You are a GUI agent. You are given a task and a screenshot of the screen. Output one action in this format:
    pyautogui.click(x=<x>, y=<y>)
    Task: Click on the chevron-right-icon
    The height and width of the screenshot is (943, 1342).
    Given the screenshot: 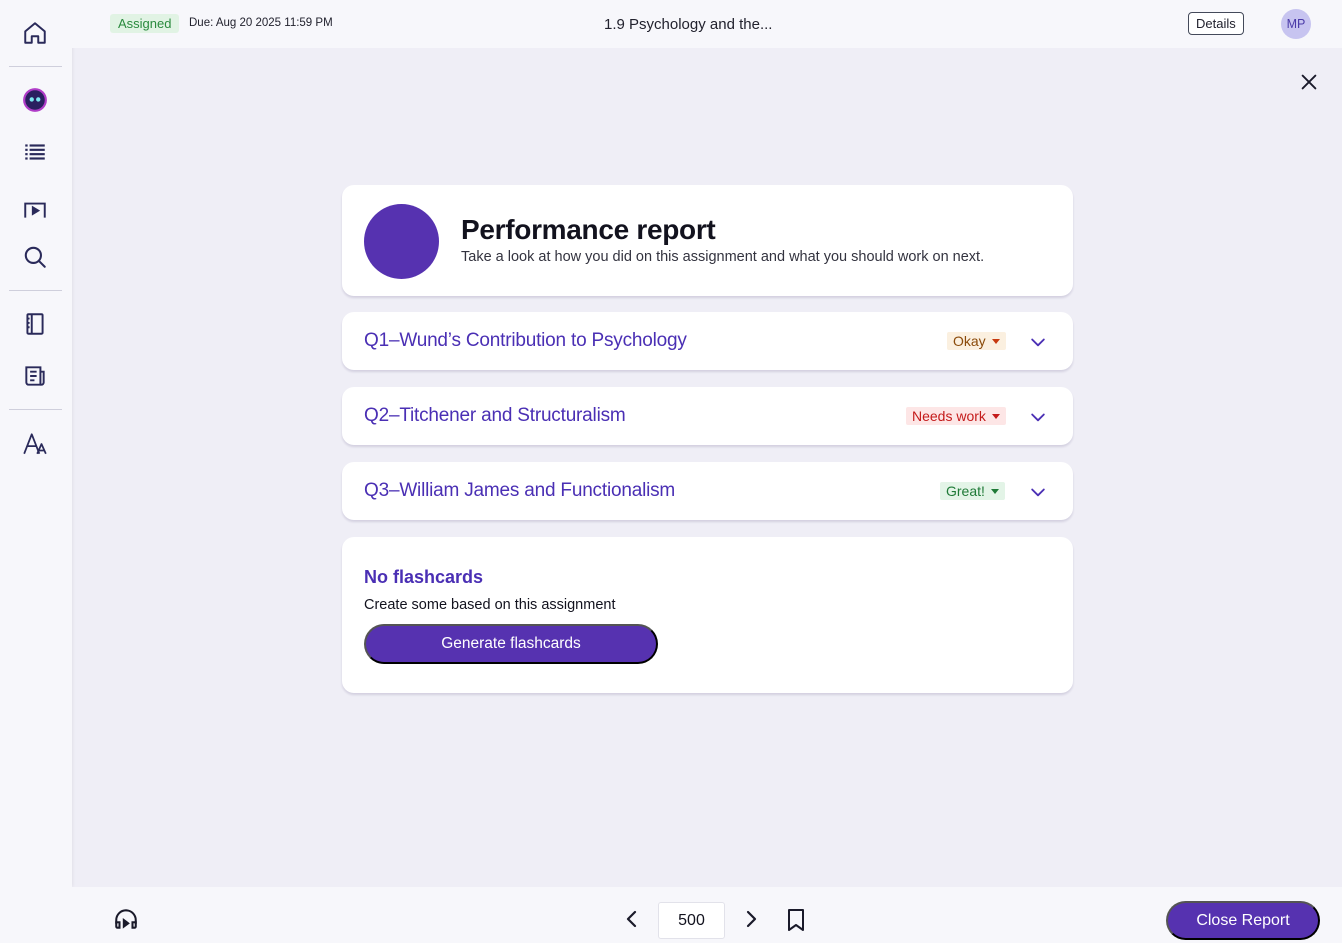 What is the action you would take?
    pyautogui.click(x=751, y=919)
    